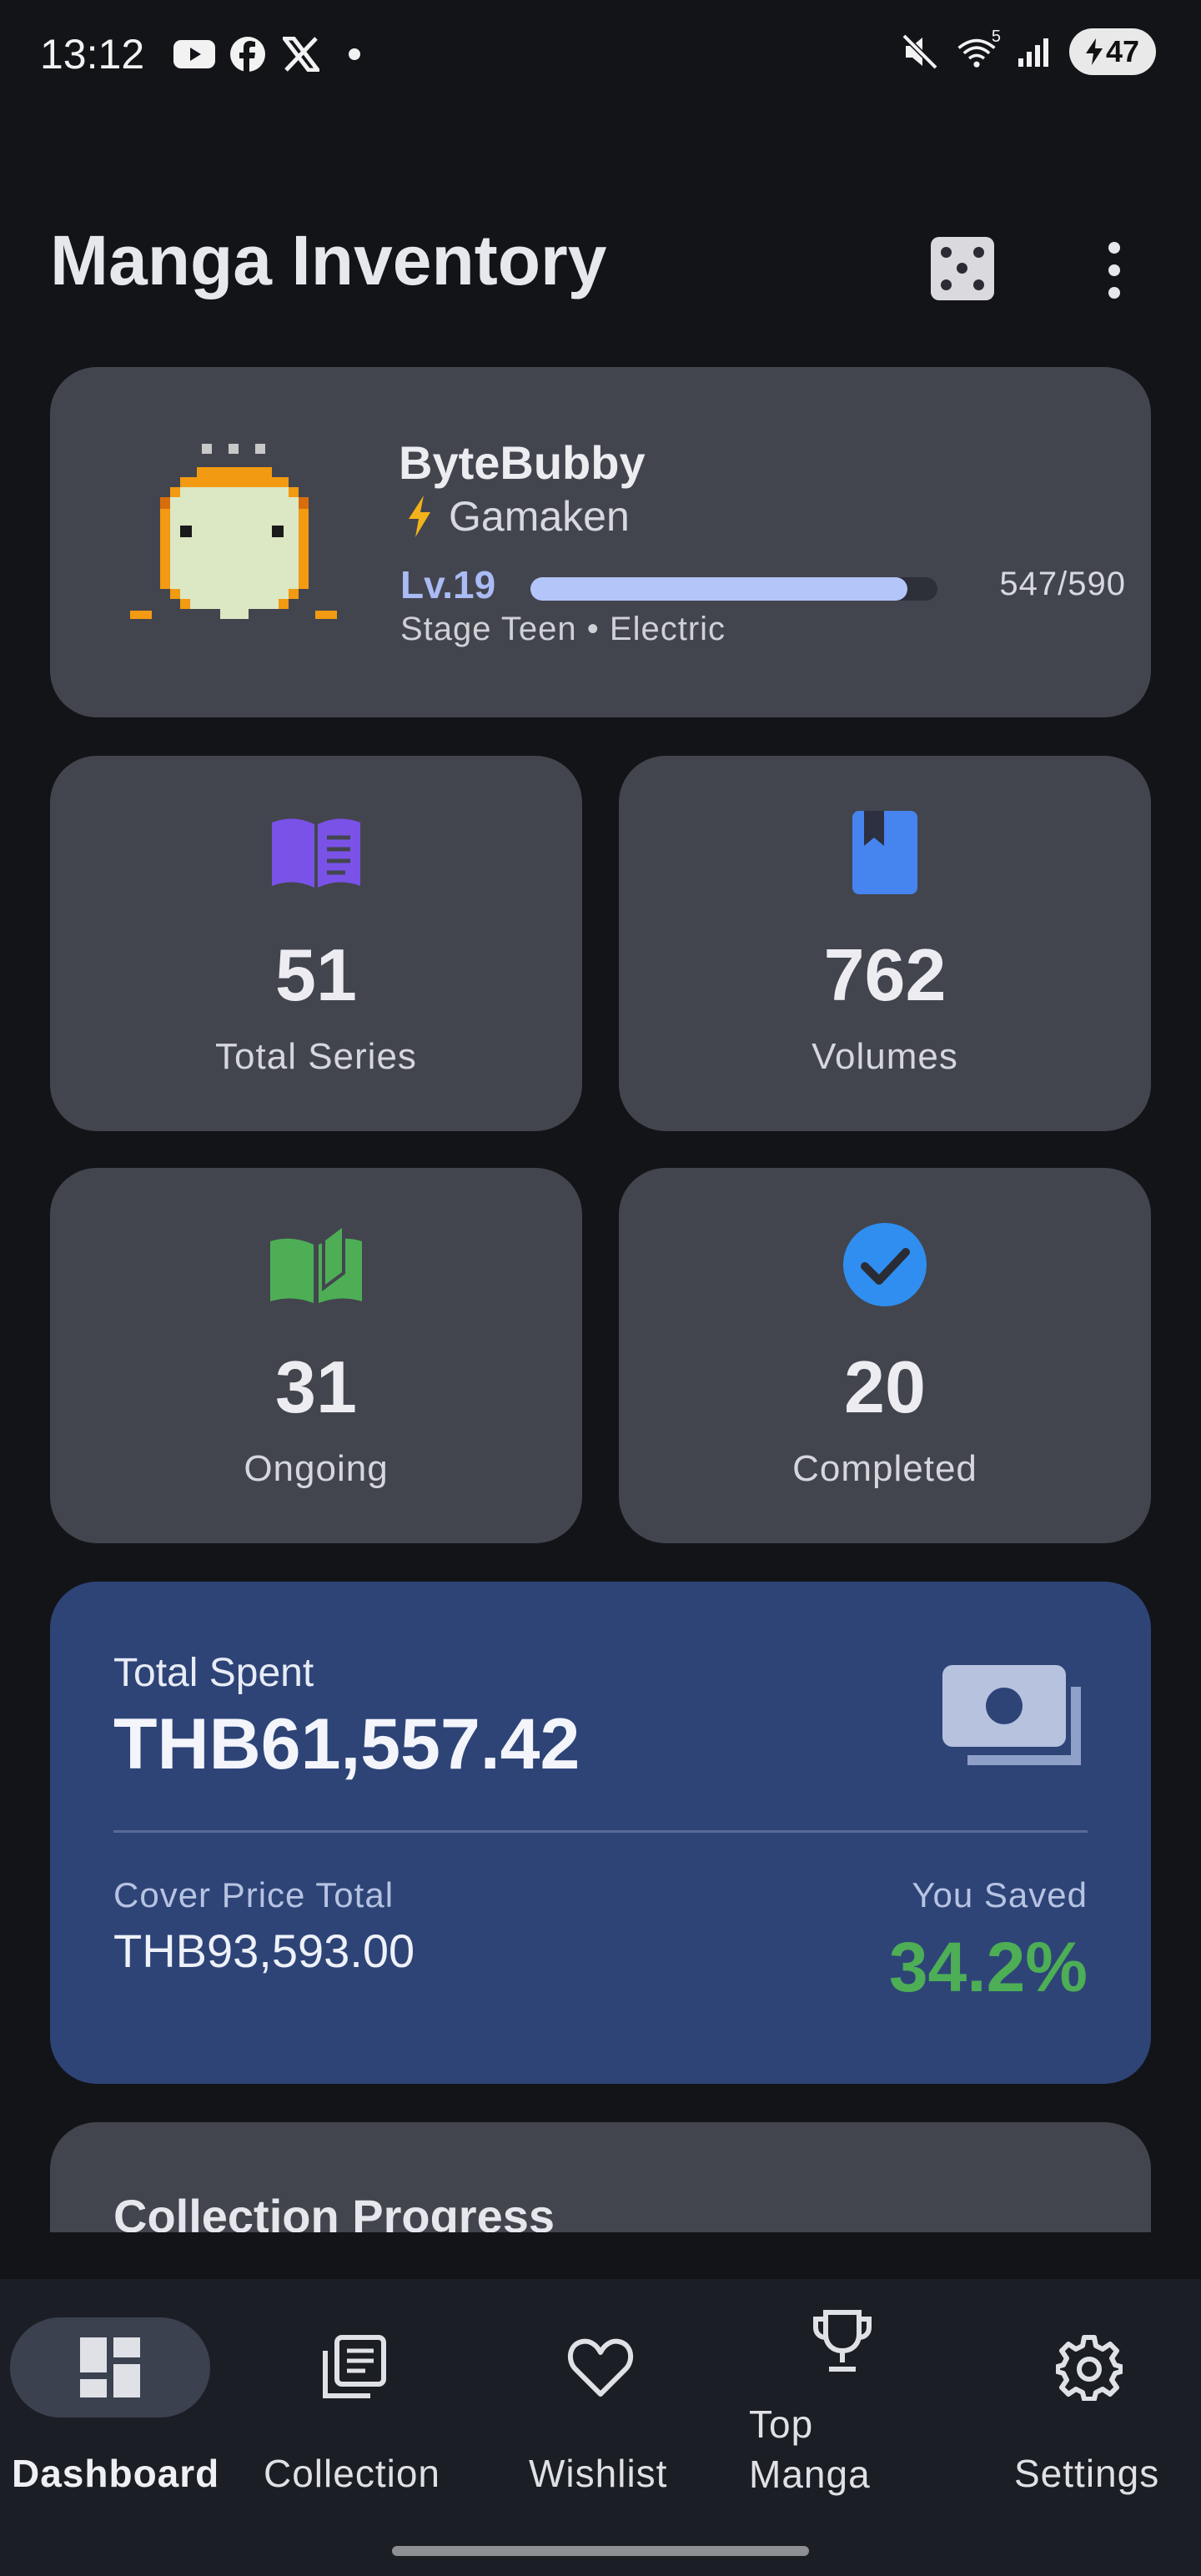  What do you see at coordinates (1089, 2368) in the screenshot?
I see `gear-icon` at bounding box center [1089, 2368].